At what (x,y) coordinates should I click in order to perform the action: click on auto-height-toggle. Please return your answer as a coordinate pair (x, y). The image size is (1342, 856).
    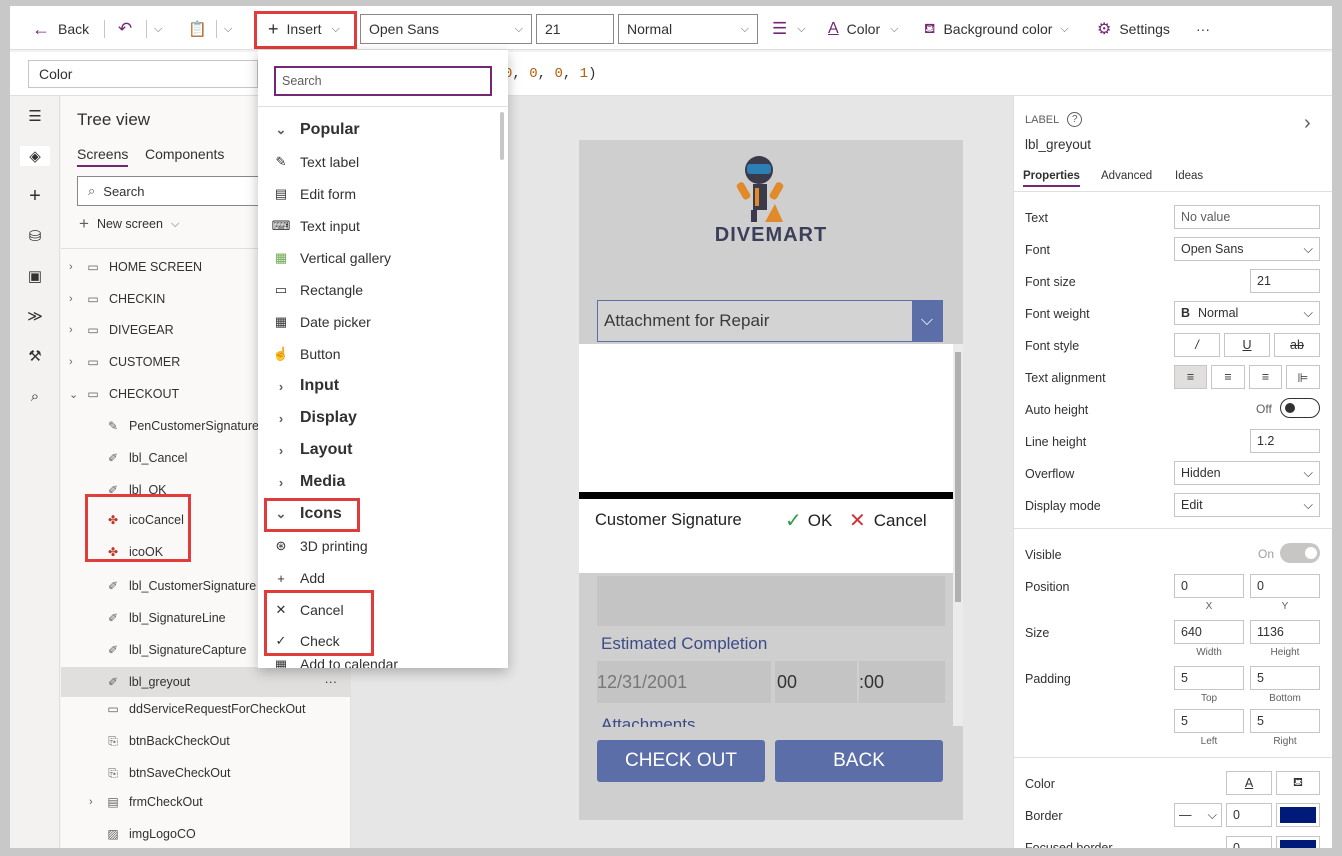
    Looking at the image, I should click on (1300, 408).